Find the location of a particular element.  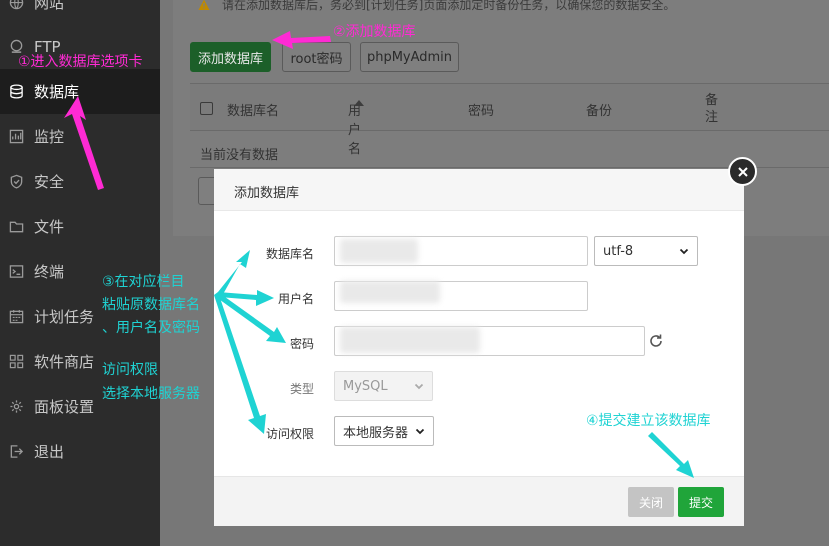

type-value: MySQL is located at coordinates (365, 386).